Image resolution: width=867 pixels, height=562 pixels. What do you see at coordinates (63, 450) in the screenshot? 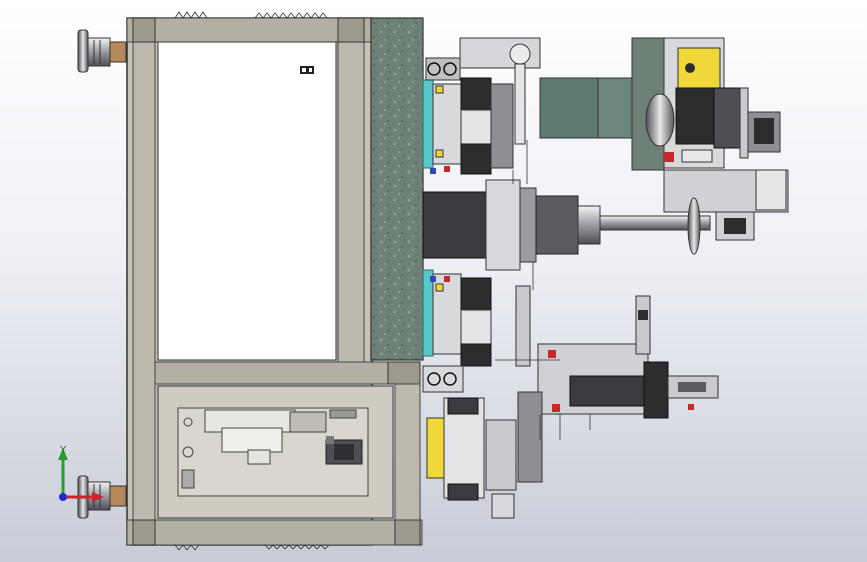
I see `y-axis-label: Y` at bounding box center [63, 450].